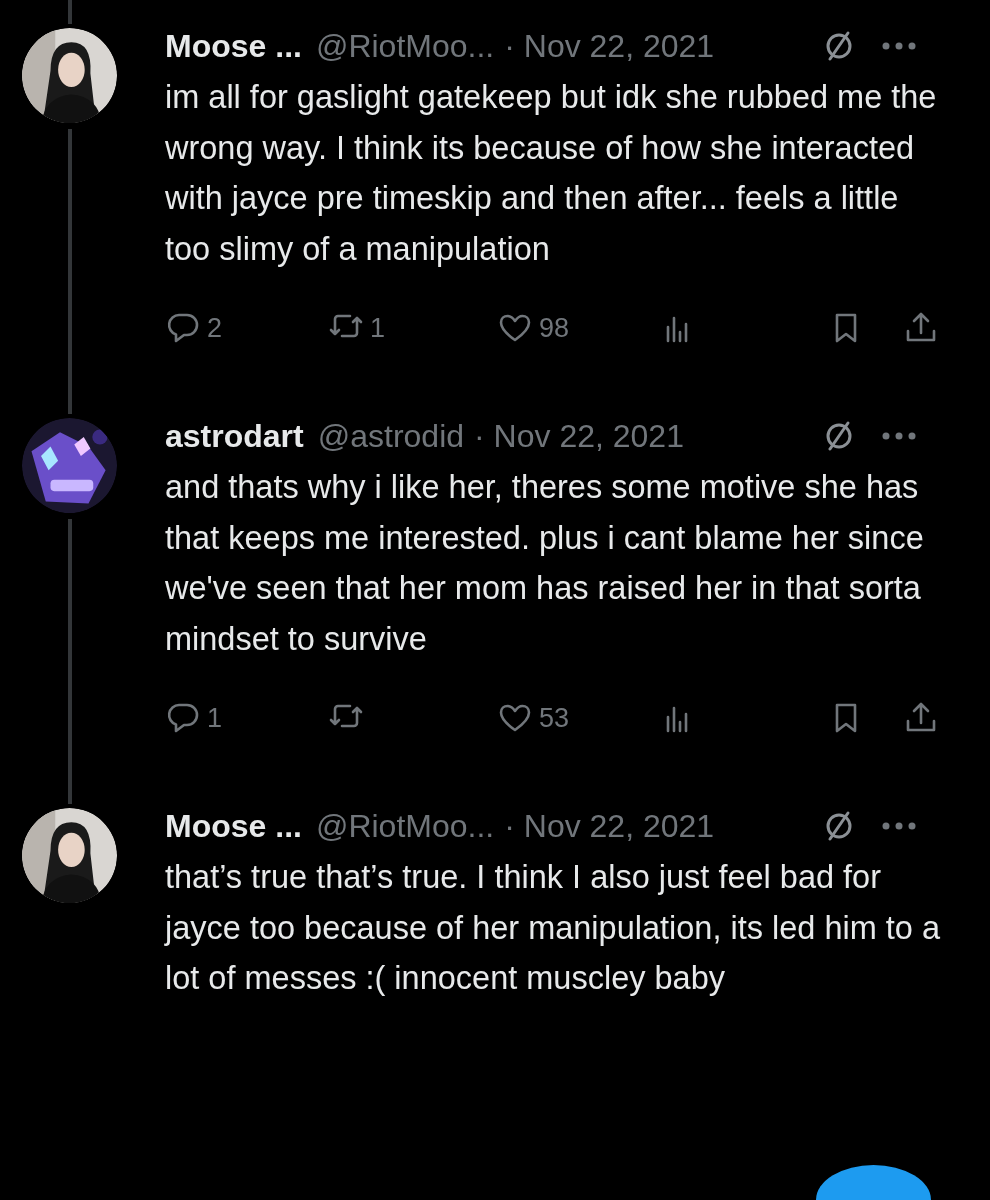 This screenshot has width=990, height=1200. I want to click on user-handle: @astrodid, so click(391, 436).